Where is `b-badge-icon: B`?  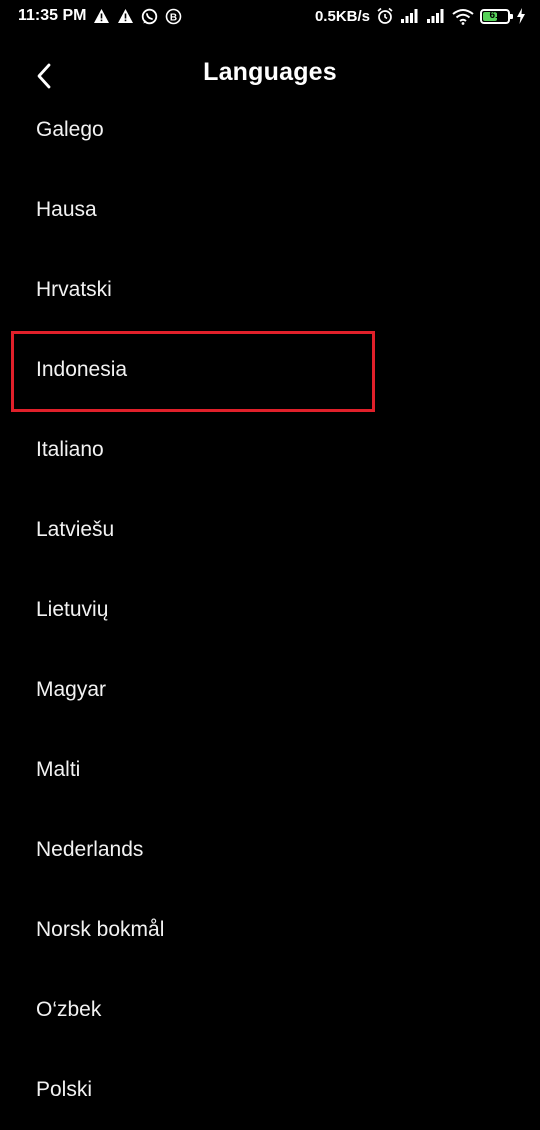
b-badge-icon: B is located at coordinates (173, 16).